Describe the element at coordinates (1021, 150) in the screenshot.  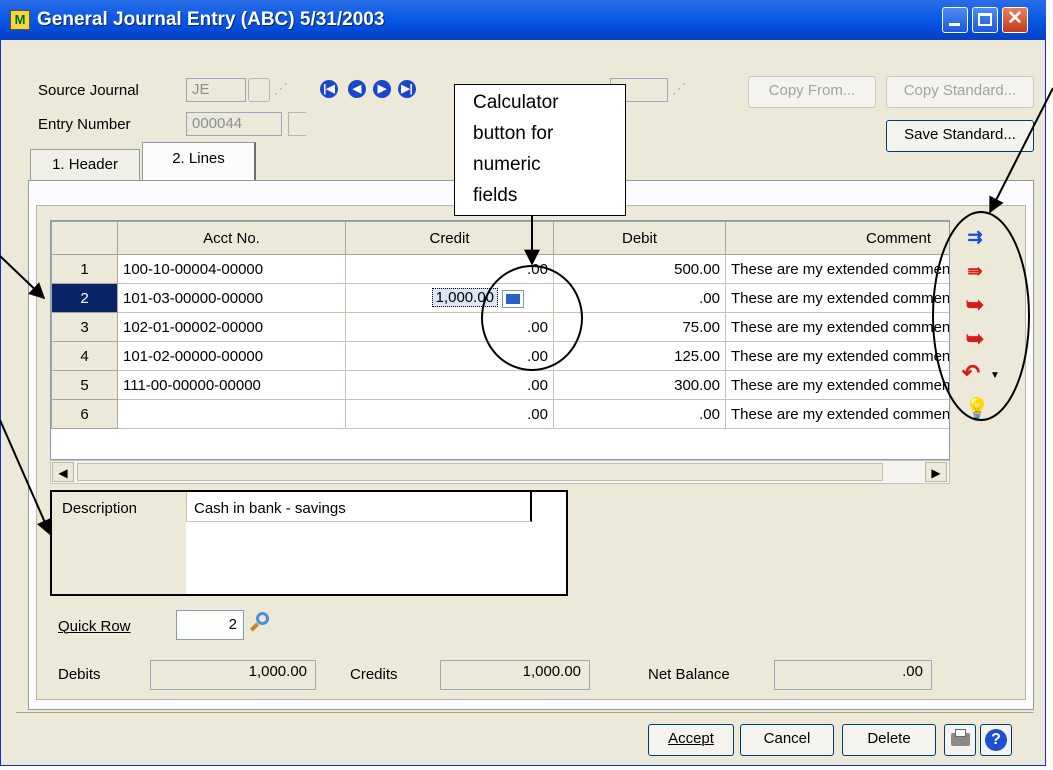
I see `toolbar-arrow` at that location.